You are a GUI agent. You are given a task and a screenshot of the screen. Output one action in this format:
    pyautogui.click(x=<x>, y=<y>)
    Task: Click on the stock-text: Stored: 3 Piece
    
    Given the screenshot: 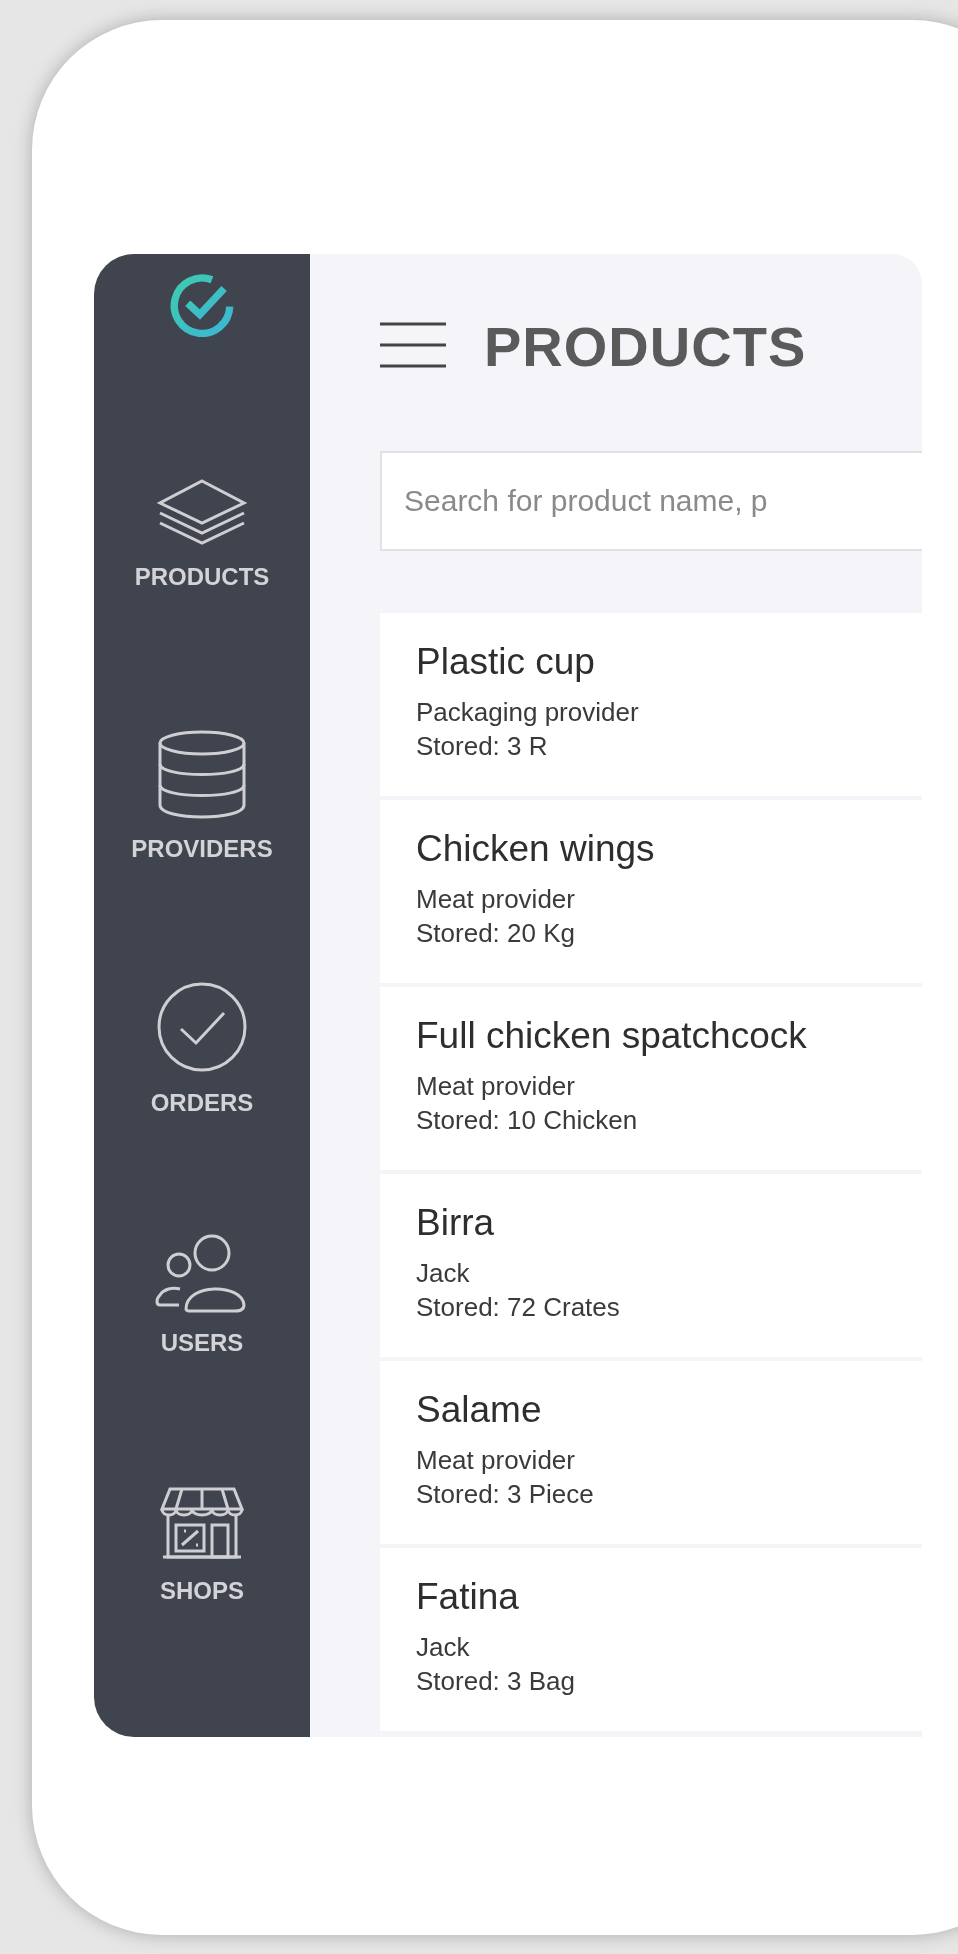 What is the action you would take?
    pyautogui.click(x=505, y=1494)
    